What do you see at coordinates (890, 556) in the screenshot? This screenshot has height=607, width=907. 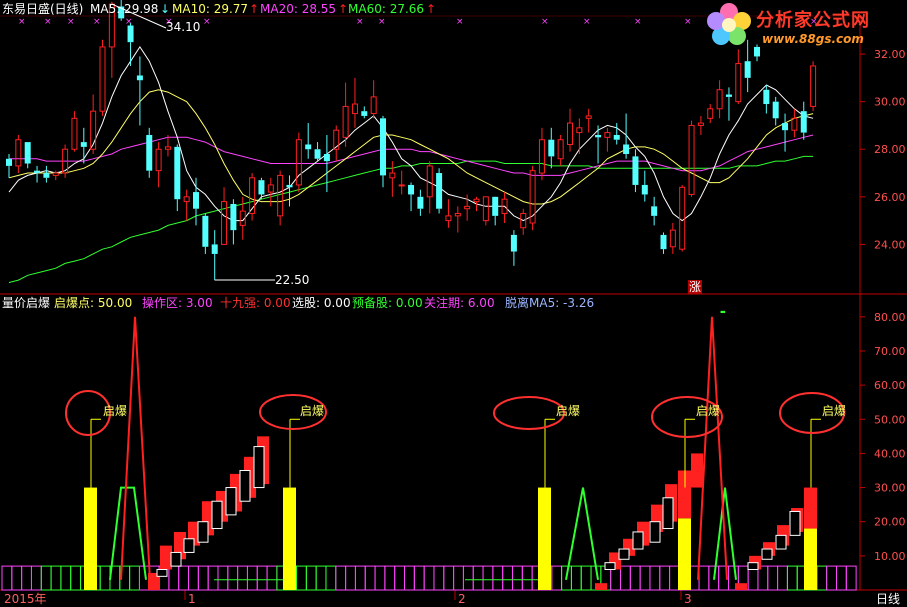 I see `ind-tick-label-0: 10.00` at bounding box center [890, 556].